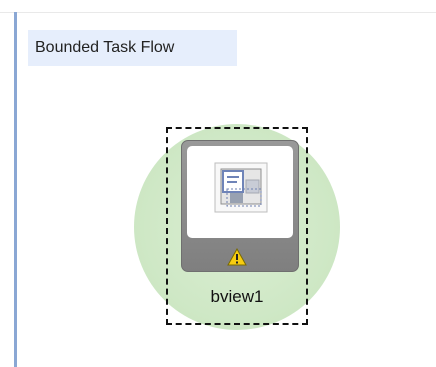 The width and height of the screenshot is (436, 367). What do you see at coordinates (132, 48) in the screenshot?
I see `task-flow-title: Bounded Task Flow` at bounding box center [132, 48].